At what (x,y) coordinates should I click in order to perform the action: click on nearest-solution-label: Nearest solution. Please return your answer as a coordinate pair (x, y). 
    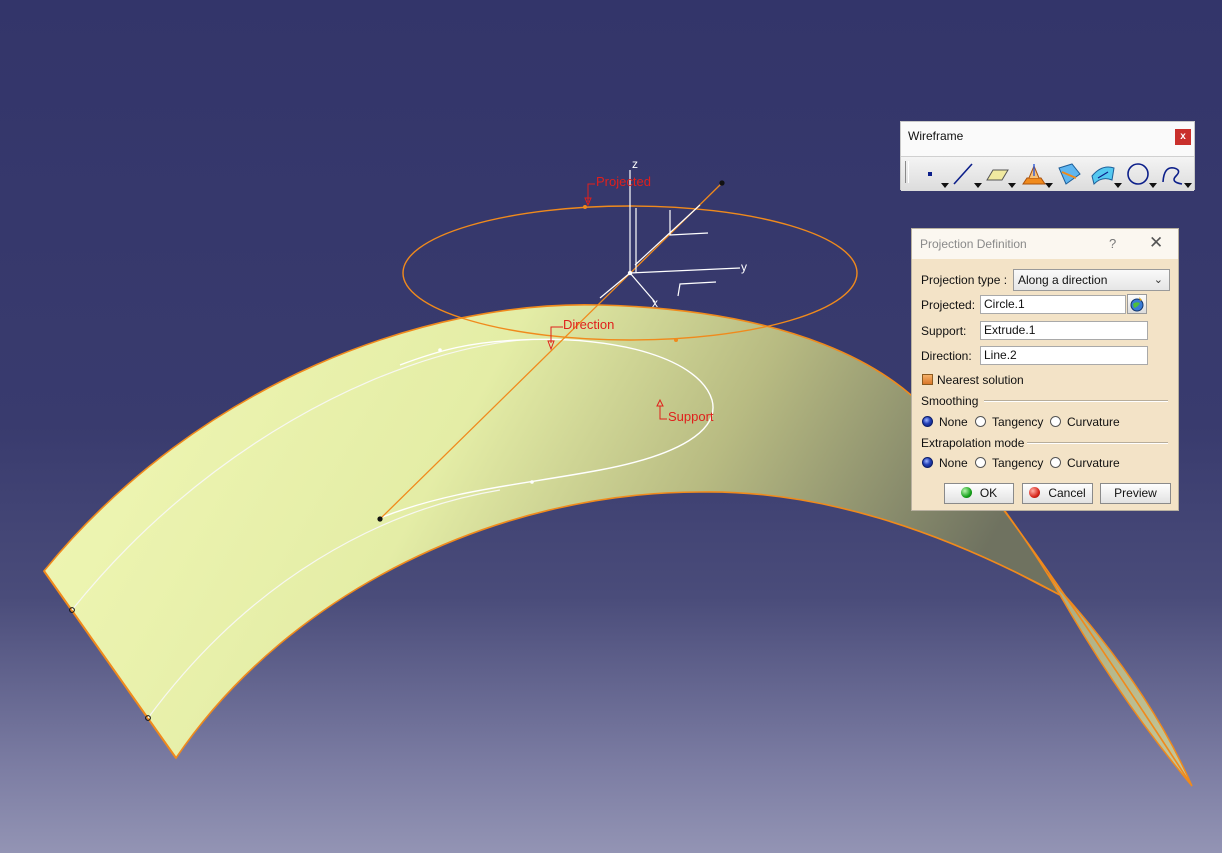
    Looking at the image, I should click on (980, 380).